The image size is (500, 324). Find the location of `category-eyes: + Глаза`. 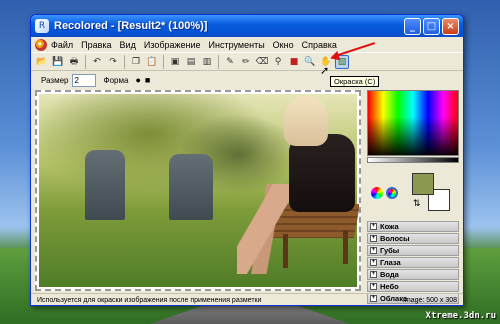

category-eyes: + Глаза is located at coordinates (413, 262).